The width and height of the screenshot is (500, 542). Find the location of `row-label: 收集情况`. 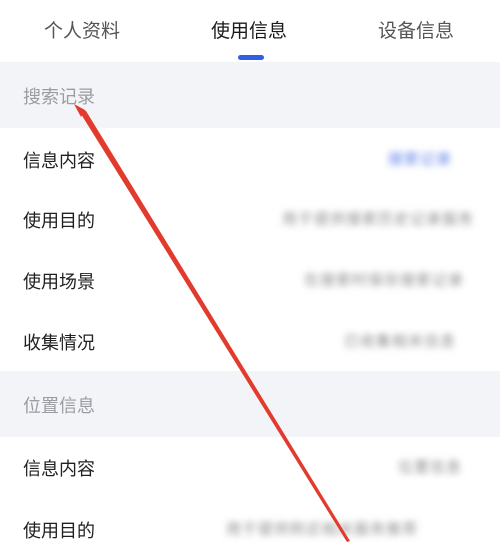

row-label: 收集情况 is located at coordinates (59, 343).